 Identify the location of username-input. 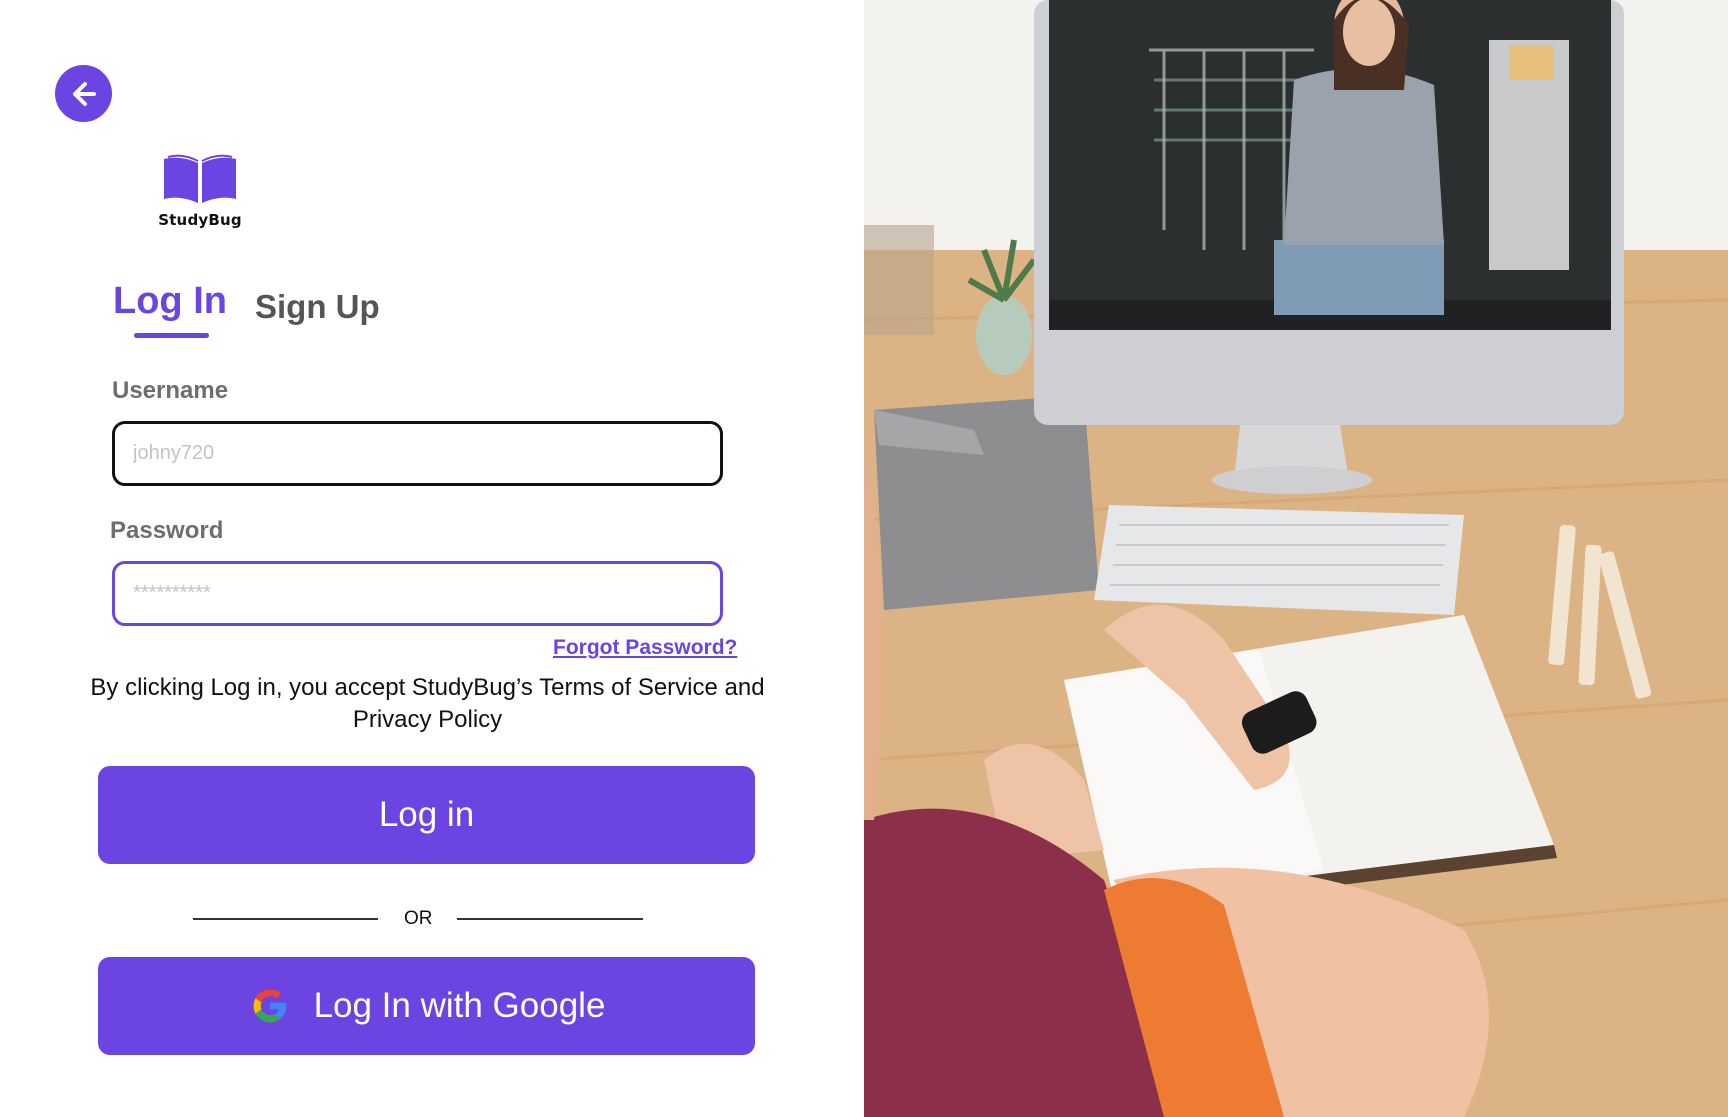
(417, 453).